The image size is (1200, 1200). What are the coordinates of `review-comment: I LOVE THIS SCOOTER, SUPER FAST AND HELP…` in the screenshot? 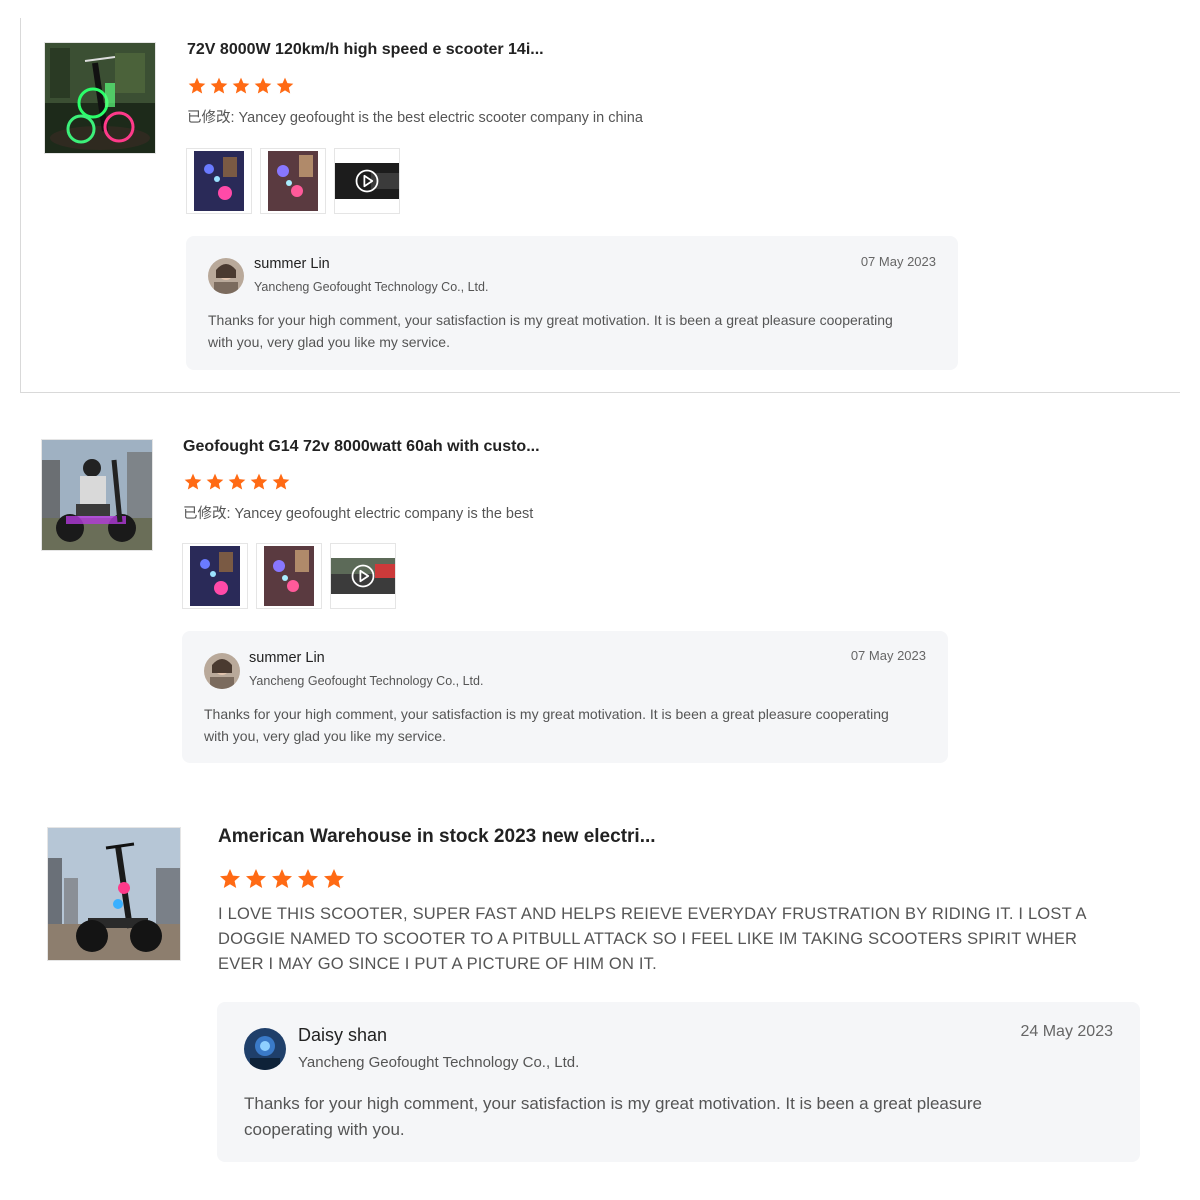 It's located at (652, 939).